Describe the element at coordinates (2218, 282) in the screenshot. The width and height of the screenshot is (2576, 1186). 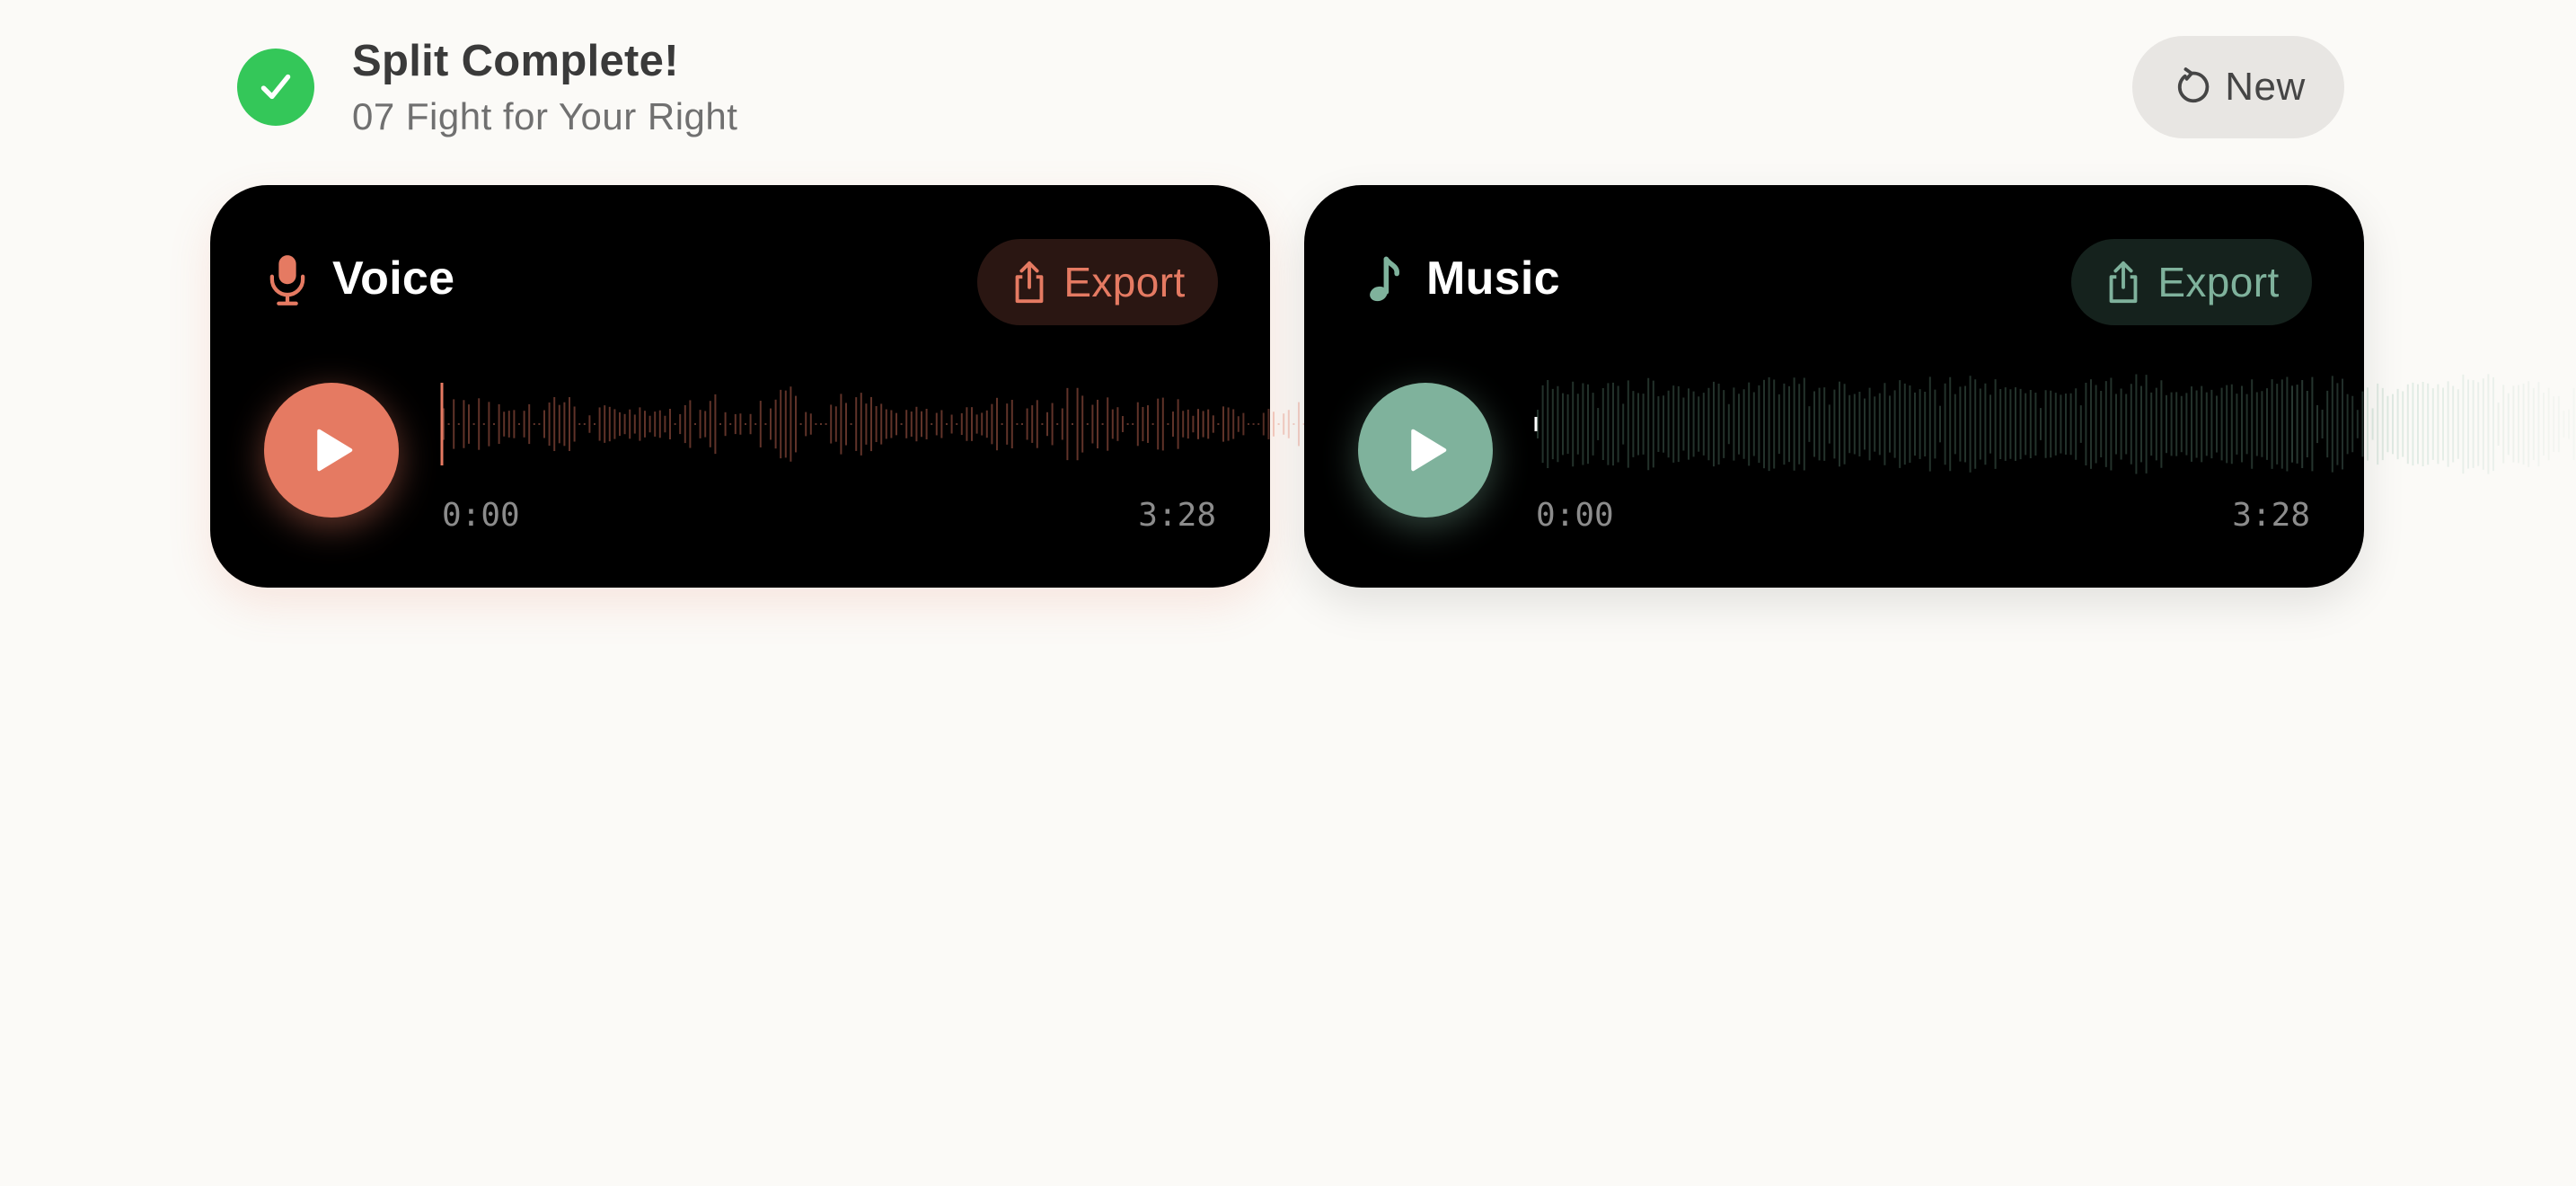
I see `music-export-label: Export` at that location.